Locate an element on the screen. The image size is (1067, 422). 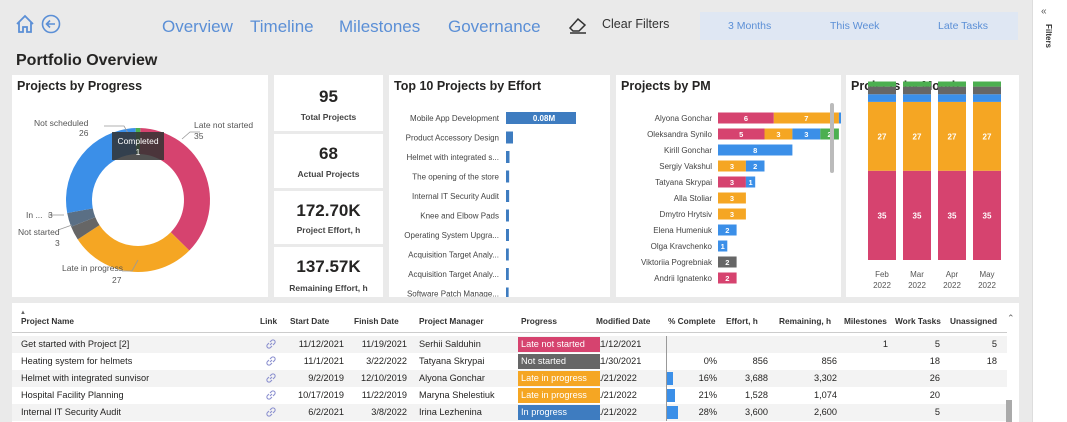
clear-filters-button: Clear Filters is located at coordinates (635, 24).